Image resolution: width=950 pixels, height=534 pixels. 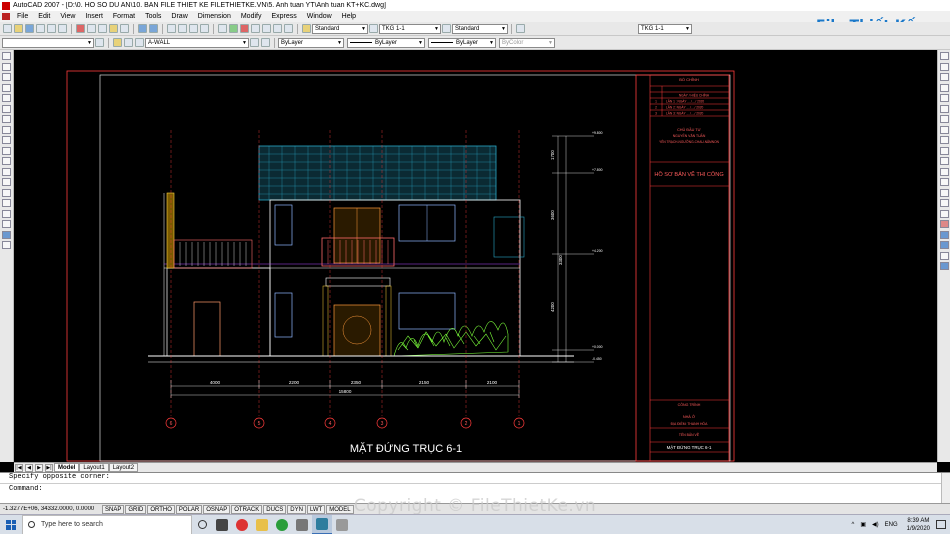 I want to click on linetype-select: ByLayer ▼, so click(x=386, y=42).